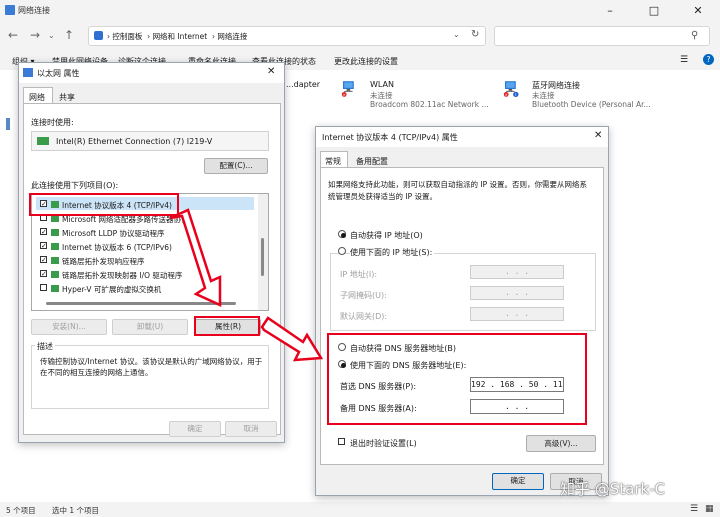 The width and height of the screenshot is (720, 517). I want to click on annotation-arrows, so click(246, 285).